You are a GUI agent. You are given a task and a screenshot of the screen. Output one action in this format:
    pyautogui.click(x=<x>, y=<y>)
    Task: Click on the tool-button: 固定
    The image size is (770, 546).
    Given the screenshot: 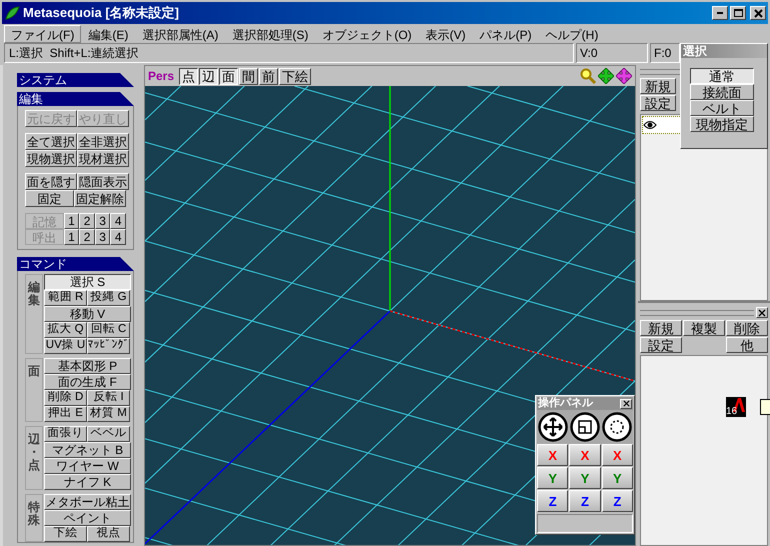 What is the action you would take?
    pyautogui.click(x=49, y=198)
    